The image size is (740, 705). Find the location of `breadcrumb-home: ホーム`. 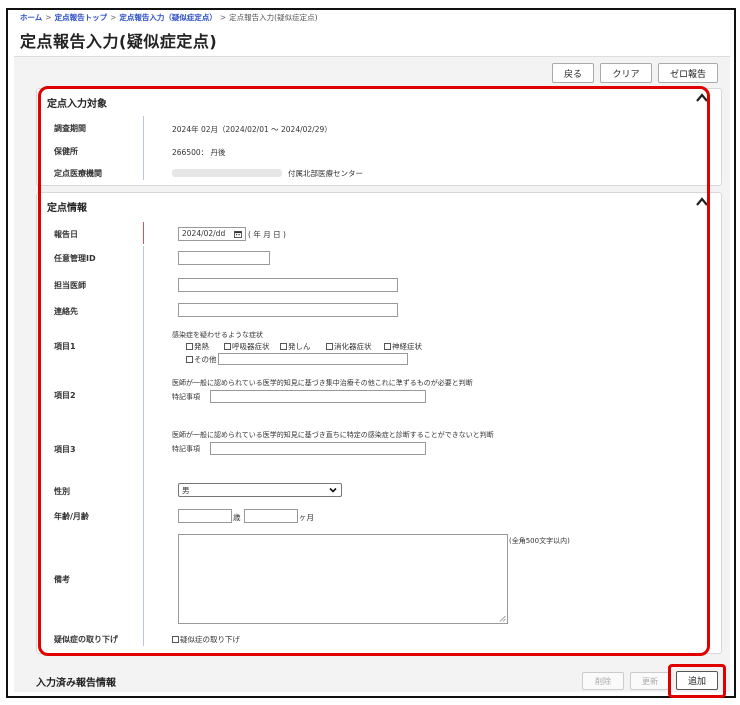

breadcrumb-home: ホーム is located at coordinates (31, 17).